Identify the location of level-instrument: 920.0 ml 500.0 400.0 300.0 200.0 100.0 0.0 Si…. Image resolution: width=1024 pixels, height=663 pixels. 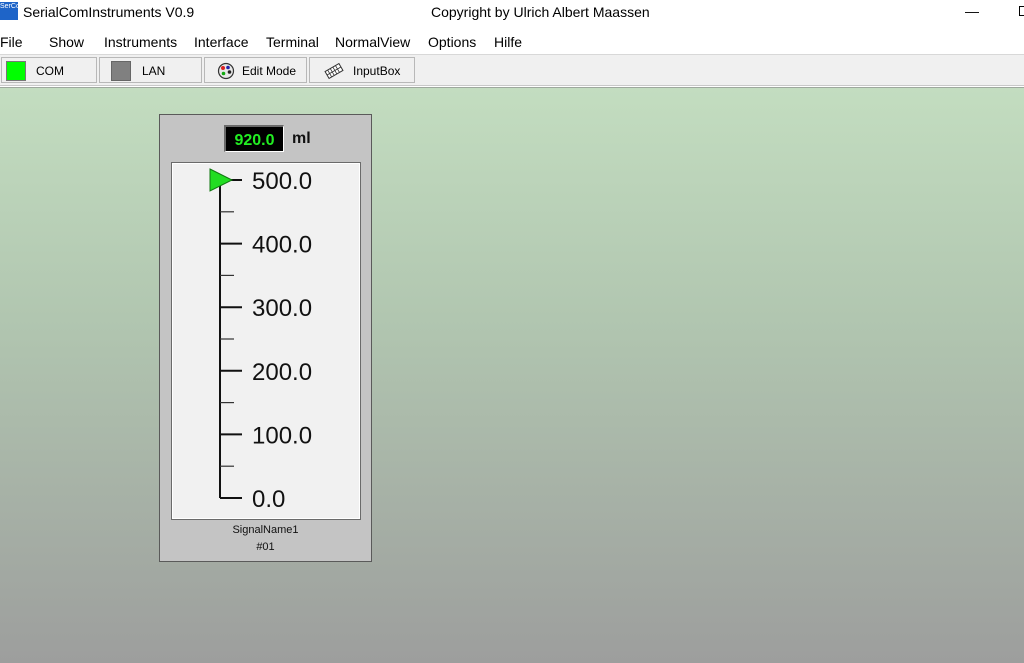
(265, 338).